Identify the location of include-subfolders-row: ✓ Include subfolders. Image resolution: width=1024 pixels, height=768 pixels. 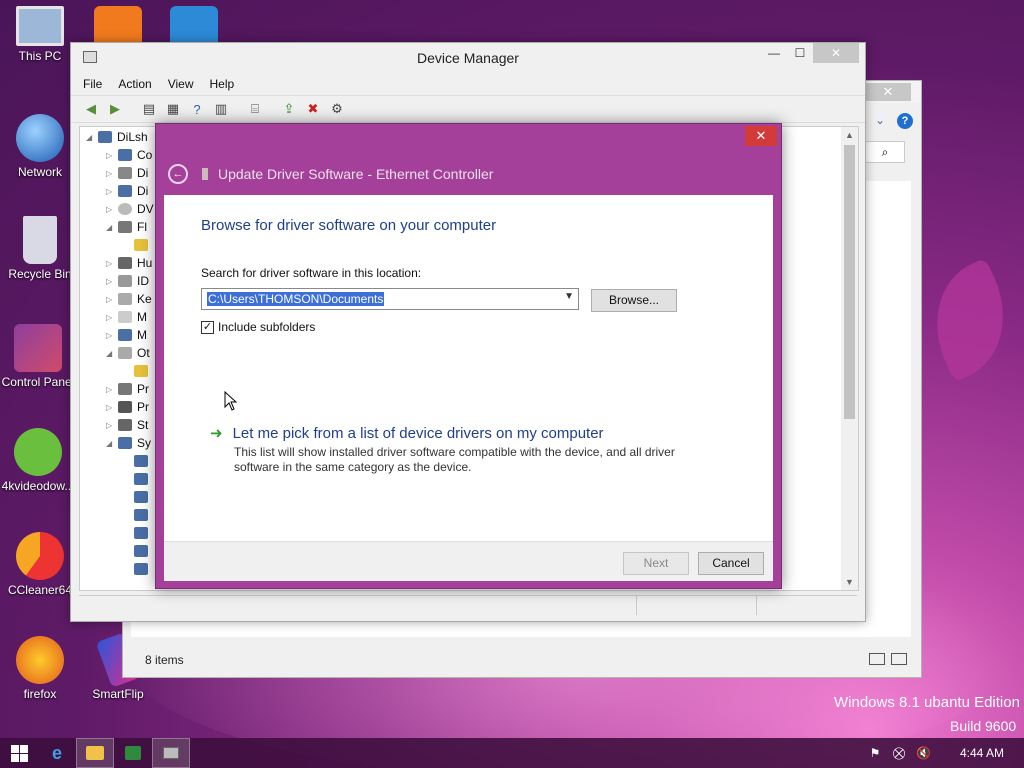
(258, 327).